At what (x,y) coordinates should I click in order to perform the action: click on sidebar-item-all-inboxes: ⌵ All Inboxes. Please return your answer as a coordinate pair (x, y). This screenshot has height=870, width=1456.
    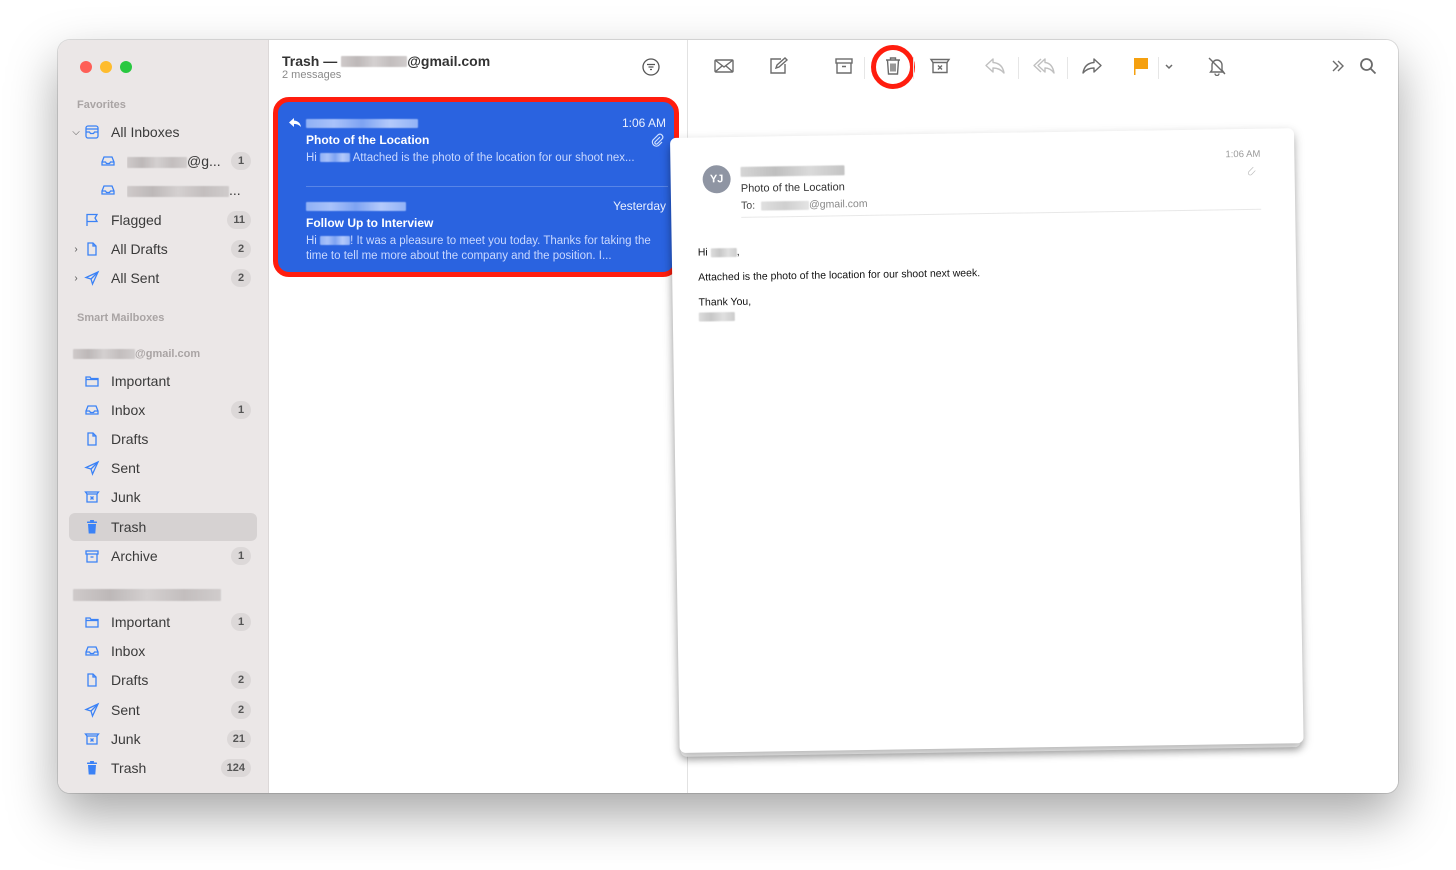
    Looking at the image, I should click on (163, 132).